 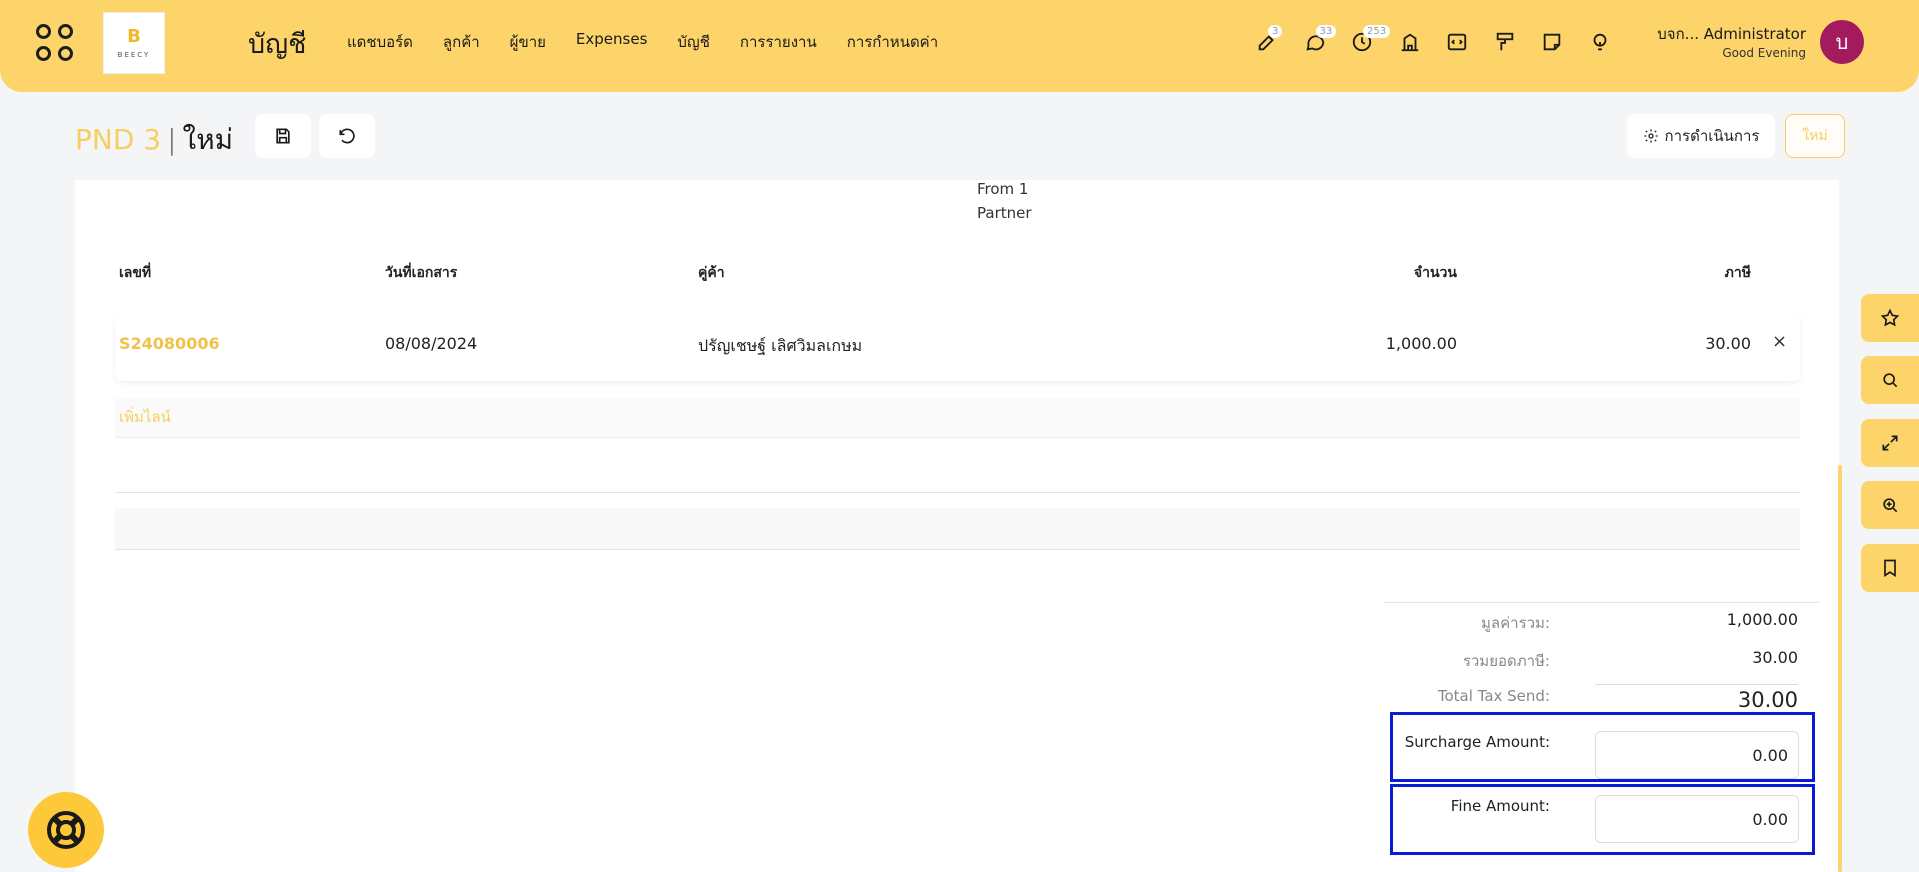 I want to click on from-line-2: Partner, so click(x=1004, y=213).